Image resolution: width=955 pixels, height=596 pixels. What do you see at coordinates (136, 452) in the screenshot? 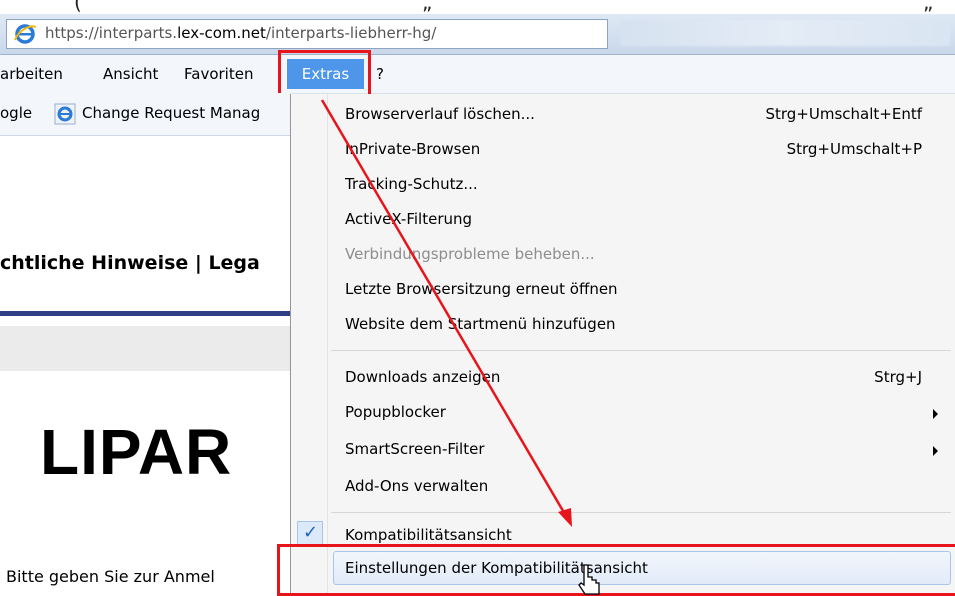
I see `page-logo: LIPAR` at bounding box center [136, 452].